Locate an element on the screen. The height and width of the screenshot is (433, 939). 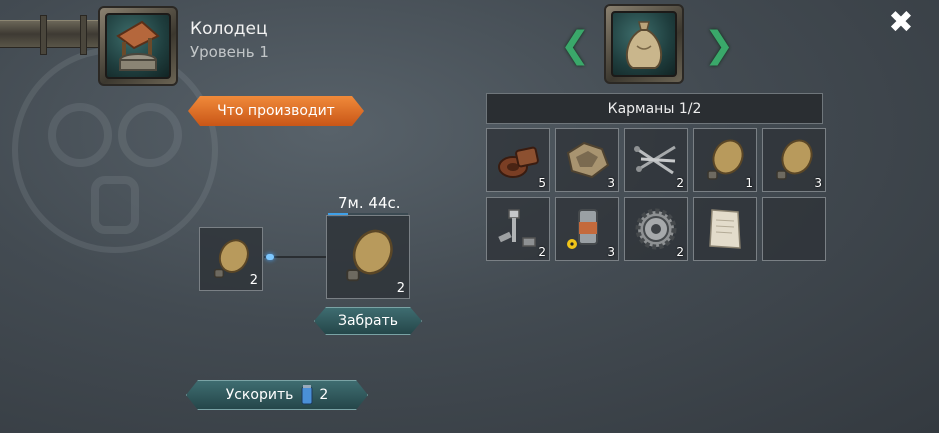
well-icon is located at coordinates (138, 45).